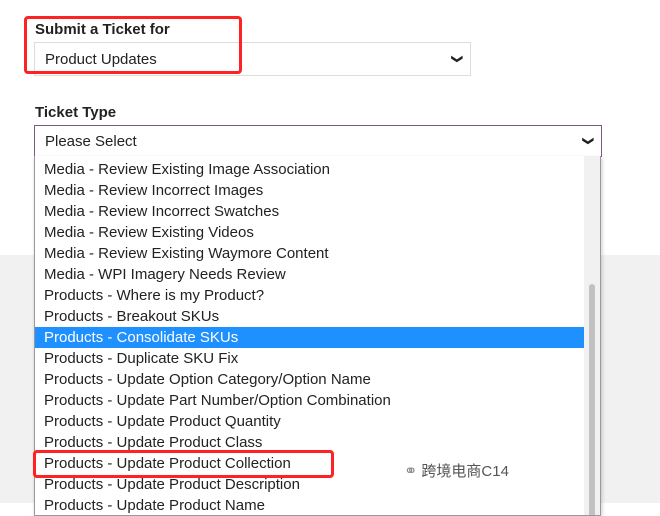 The height and width of the screenshot is (516, 660). What do you see at coordinates (317, 190) in the screenshot?
I see `dropdown-option: Media - Review Incorrect Images` at bounding box center [317, 190].